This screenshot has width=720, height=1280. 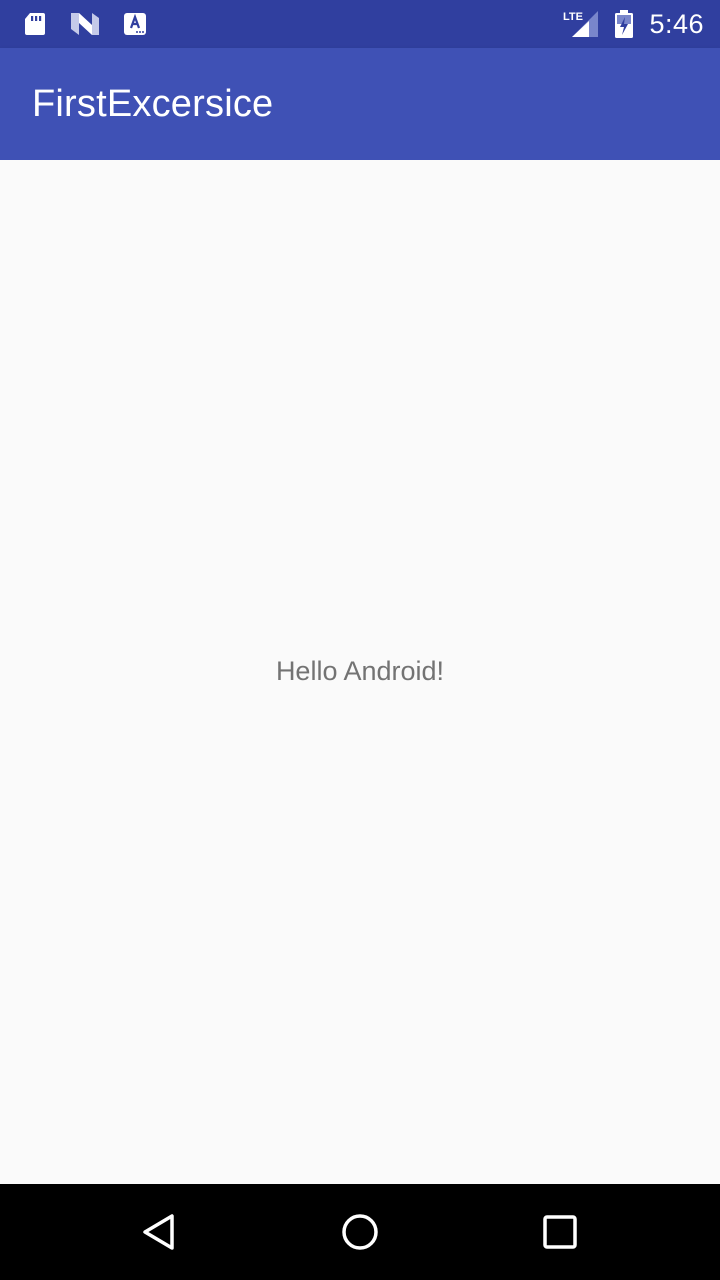 I want to click on home-button, so click(x=360, y=1232).